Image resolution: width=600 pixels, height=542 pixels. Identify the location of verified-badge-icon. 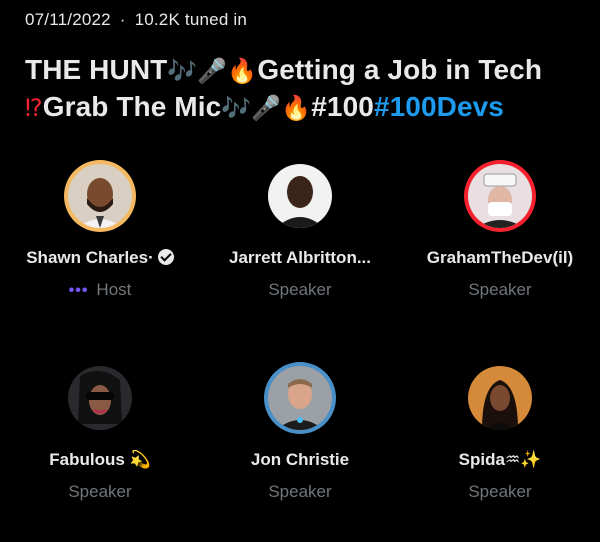
(165, 257).